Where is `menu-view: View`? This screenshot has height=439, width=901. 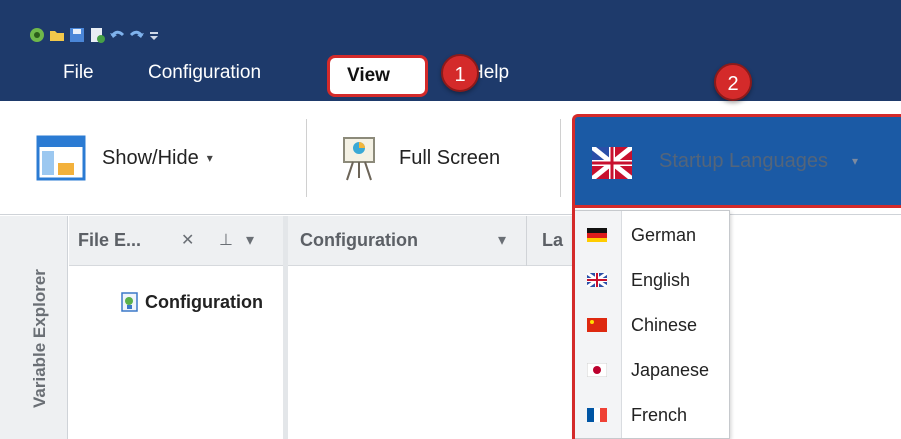
menu-view: View is located at coordinates (377, 76).